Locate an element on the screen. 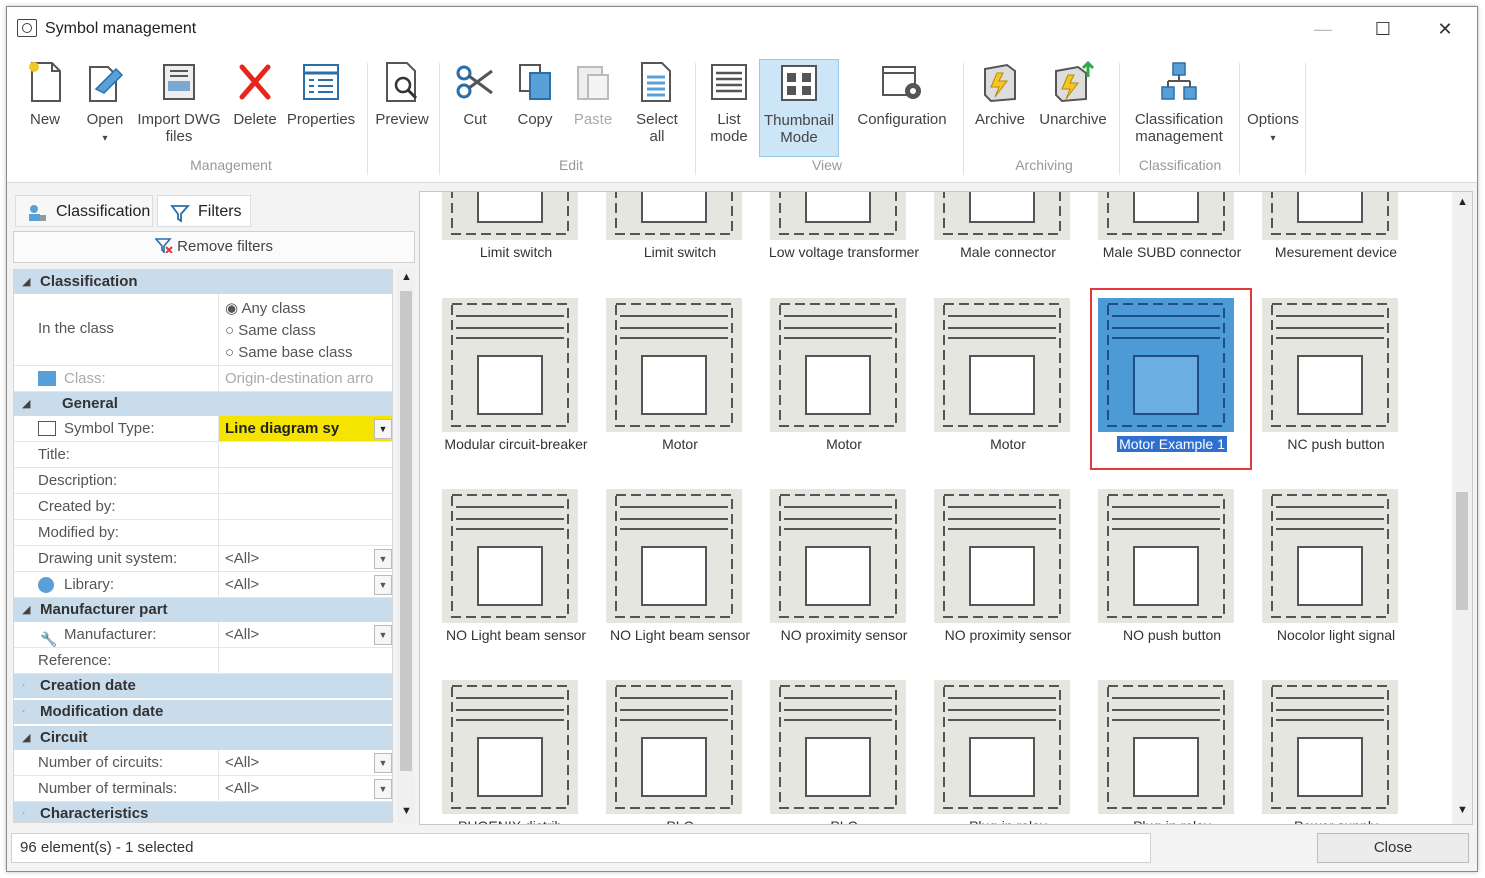  minimize-button: — is located at coordinates (1323, 29).